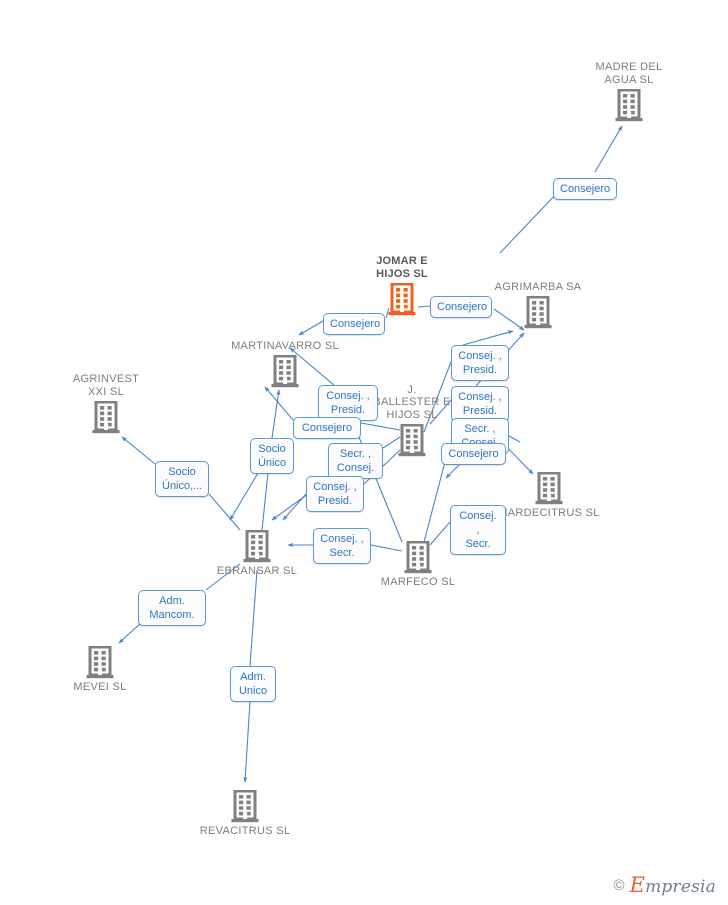  I want to click on node-label-jomar: JOMAR E HIJOS SL, so click(402, 267).